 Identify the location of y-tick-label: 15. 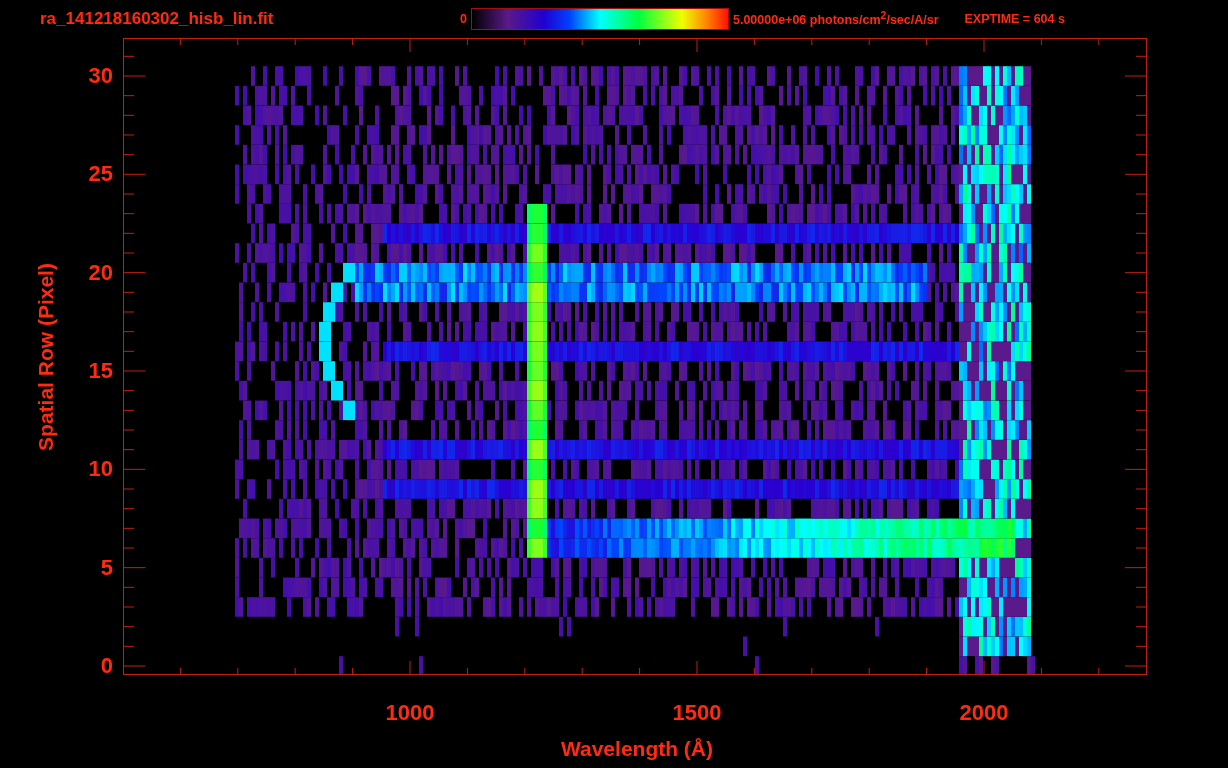
(100, 371).